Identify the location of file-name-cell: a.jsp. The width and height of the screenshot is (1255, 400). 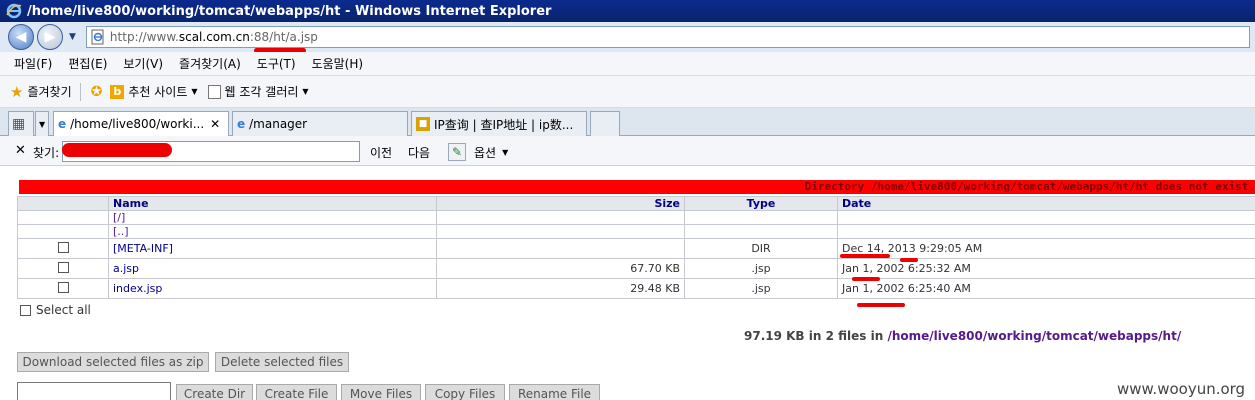
(272, 268).